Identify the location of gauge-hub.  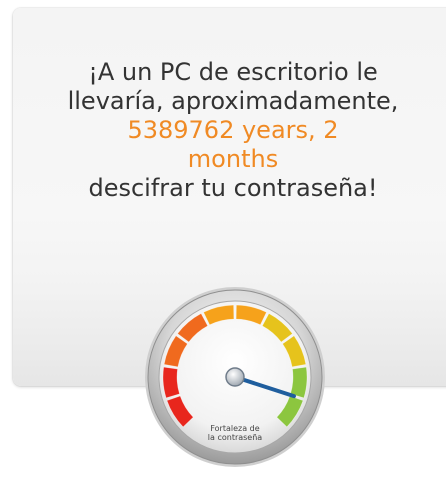
(235, 377).